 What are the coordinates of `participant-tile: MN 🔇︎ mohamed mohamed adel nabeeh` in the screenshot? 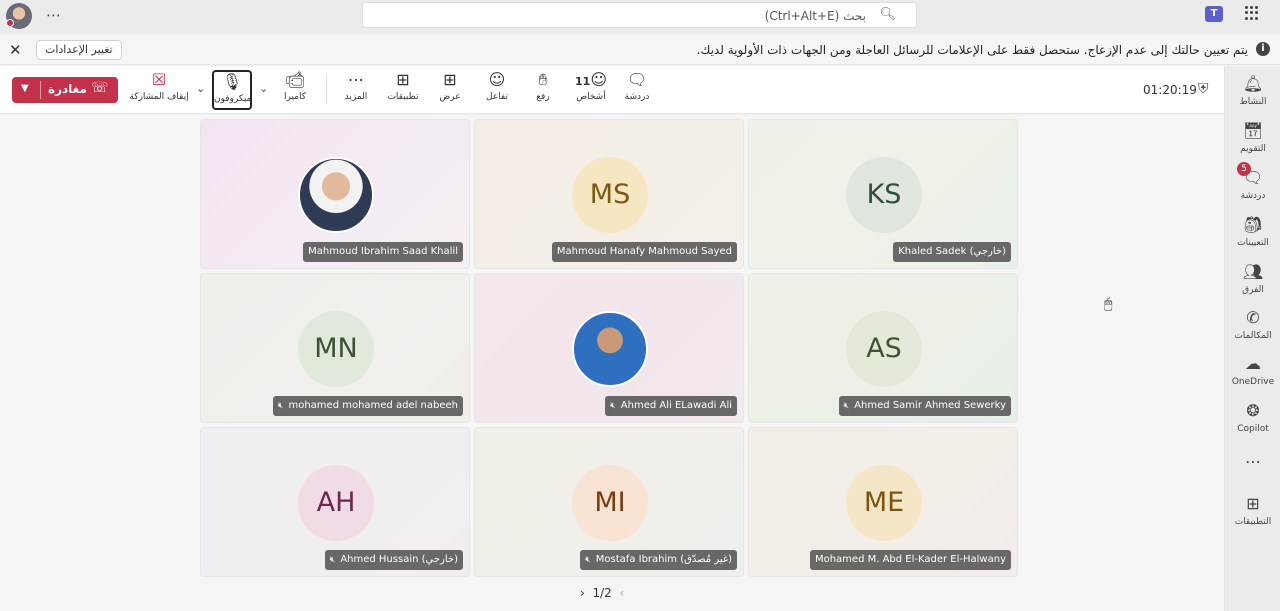 It's located at (335, 348).